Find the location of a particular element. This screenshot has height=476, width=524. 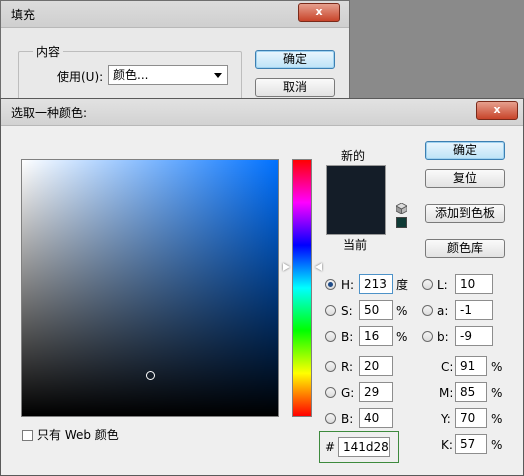

fill-dialog-close-button: x is located at coordinates (319, 12).